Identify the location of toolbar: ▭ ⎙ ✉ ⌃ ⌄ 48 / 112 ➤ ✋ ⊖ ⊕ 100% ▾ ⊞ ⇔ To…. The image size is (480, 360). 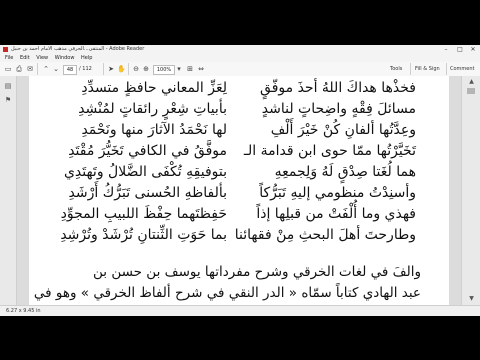
(240, 69).